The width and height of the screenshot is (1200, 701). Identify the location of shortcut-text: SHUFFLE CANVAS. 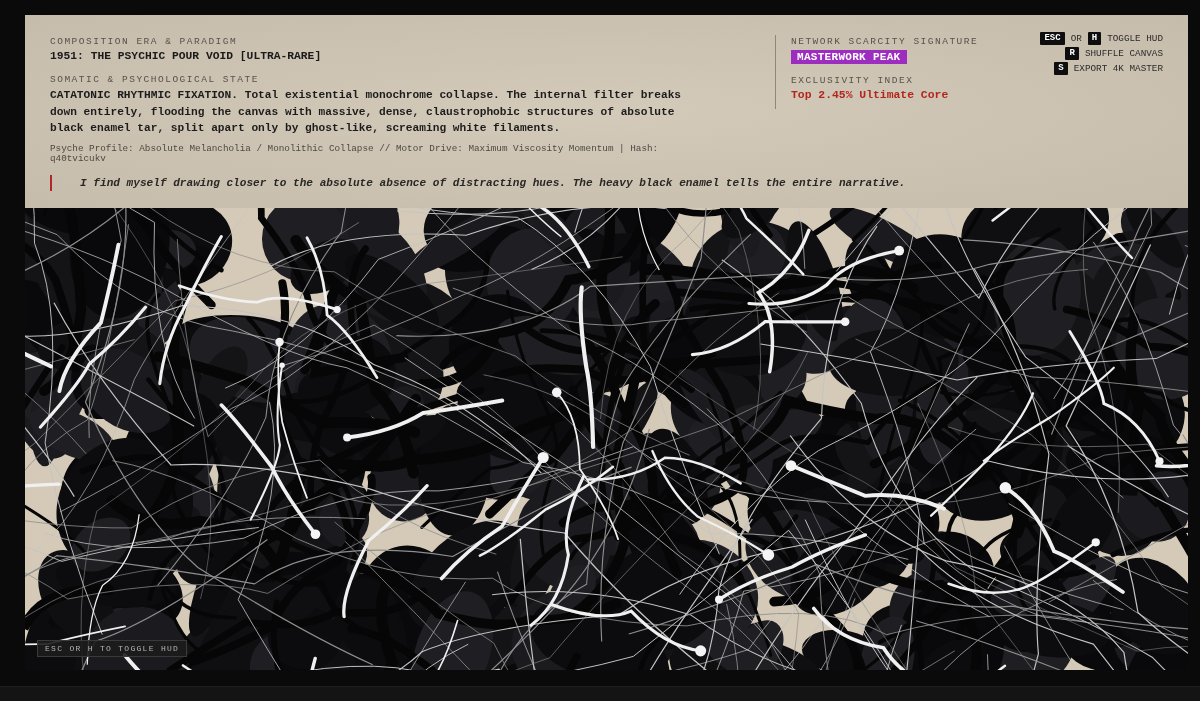
(1123, 53).